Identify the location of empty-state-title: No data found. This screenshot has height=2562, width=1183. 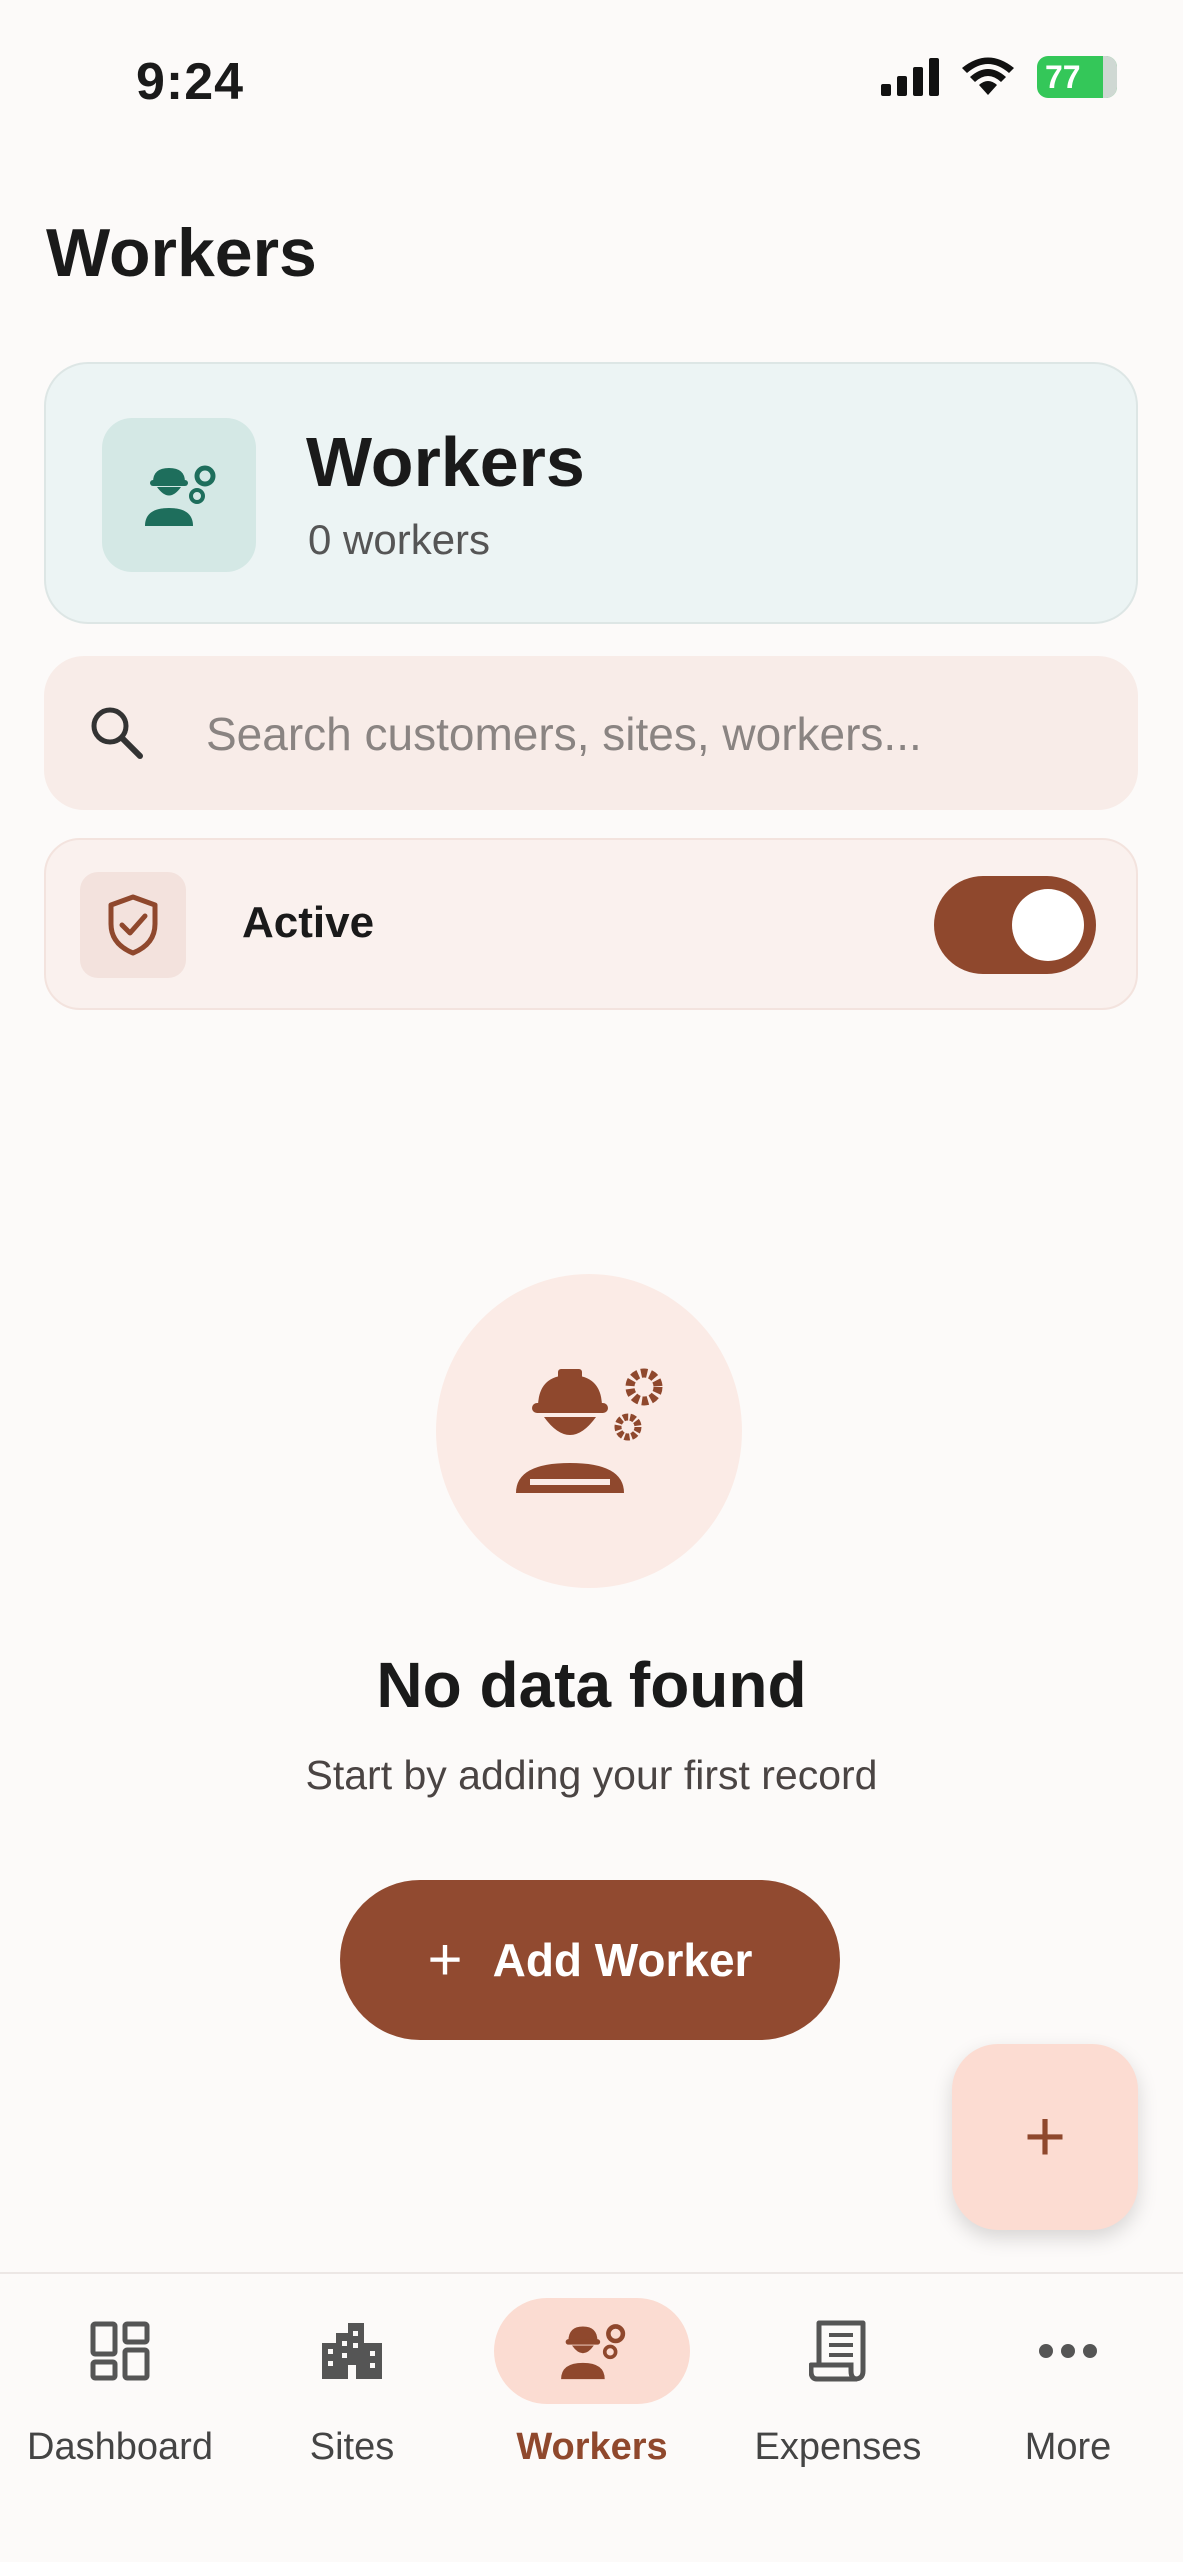
(591, 1685).